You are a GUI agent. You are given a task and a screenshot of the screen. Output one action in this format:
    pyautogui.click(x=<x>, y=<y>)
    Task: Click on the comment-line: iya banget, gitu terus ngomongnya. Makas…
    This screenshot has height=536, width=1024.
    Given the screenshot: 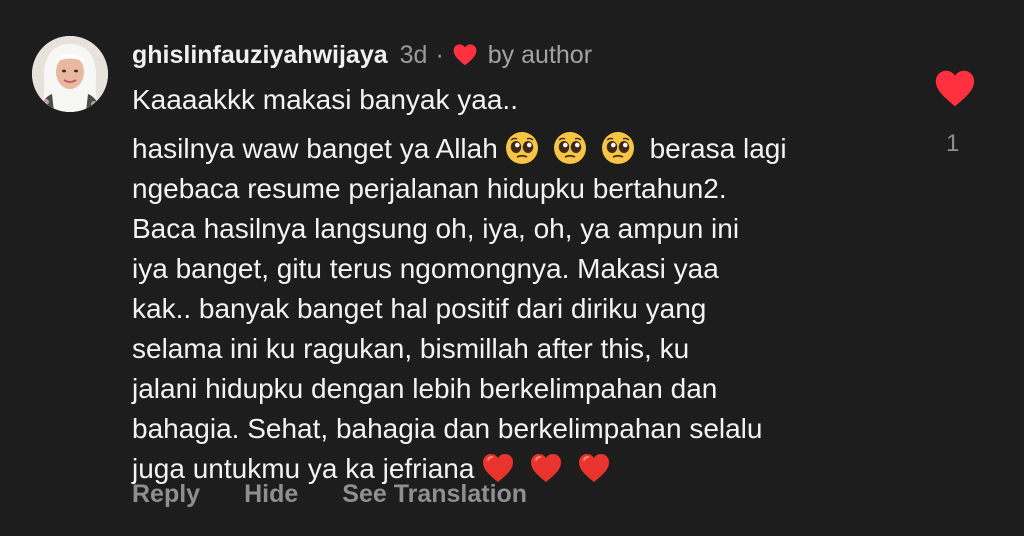 What is the action you would take?
    pyautogui.click(x=425, y=268)
    